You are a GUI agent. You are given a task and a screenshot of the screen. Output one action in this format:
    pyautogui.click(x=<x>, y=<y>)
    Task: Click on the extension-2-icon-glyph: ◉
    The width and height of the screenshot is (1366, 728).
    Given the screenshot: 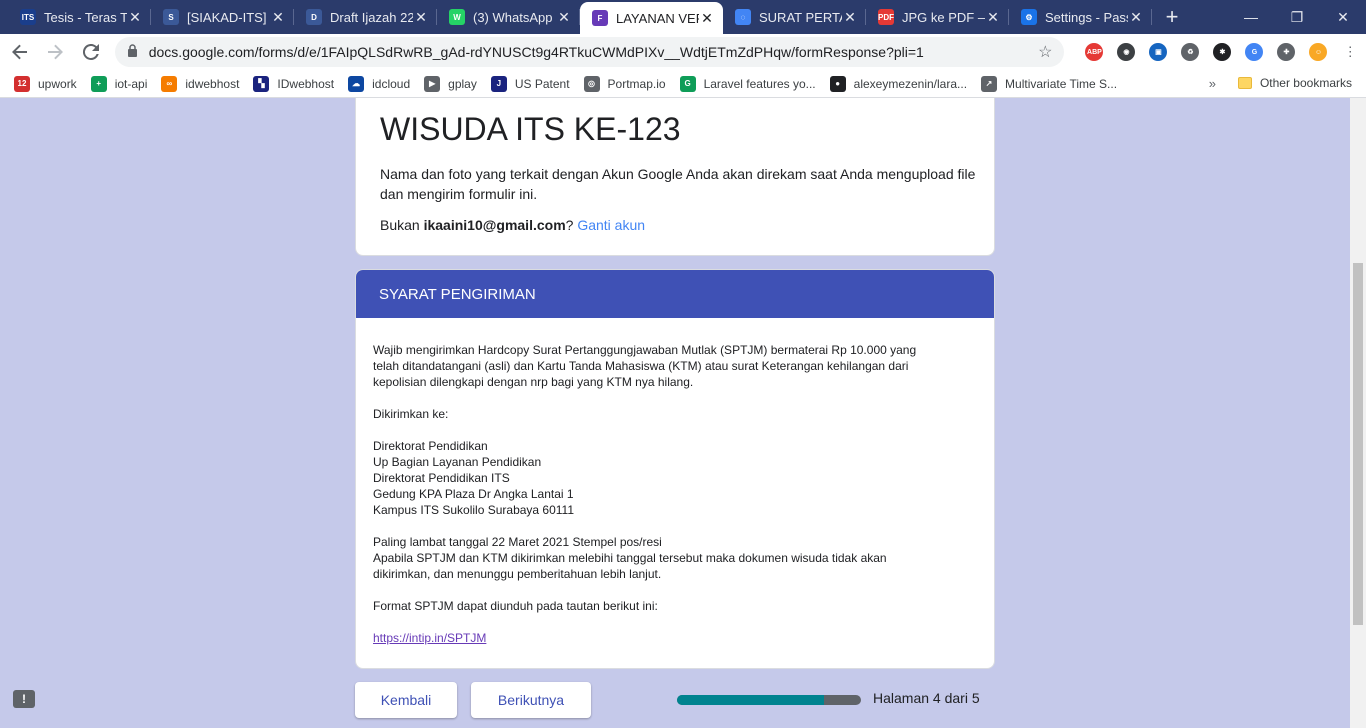 What is the action you would take?
    pyautogui.click(x=1126, y=52)
    